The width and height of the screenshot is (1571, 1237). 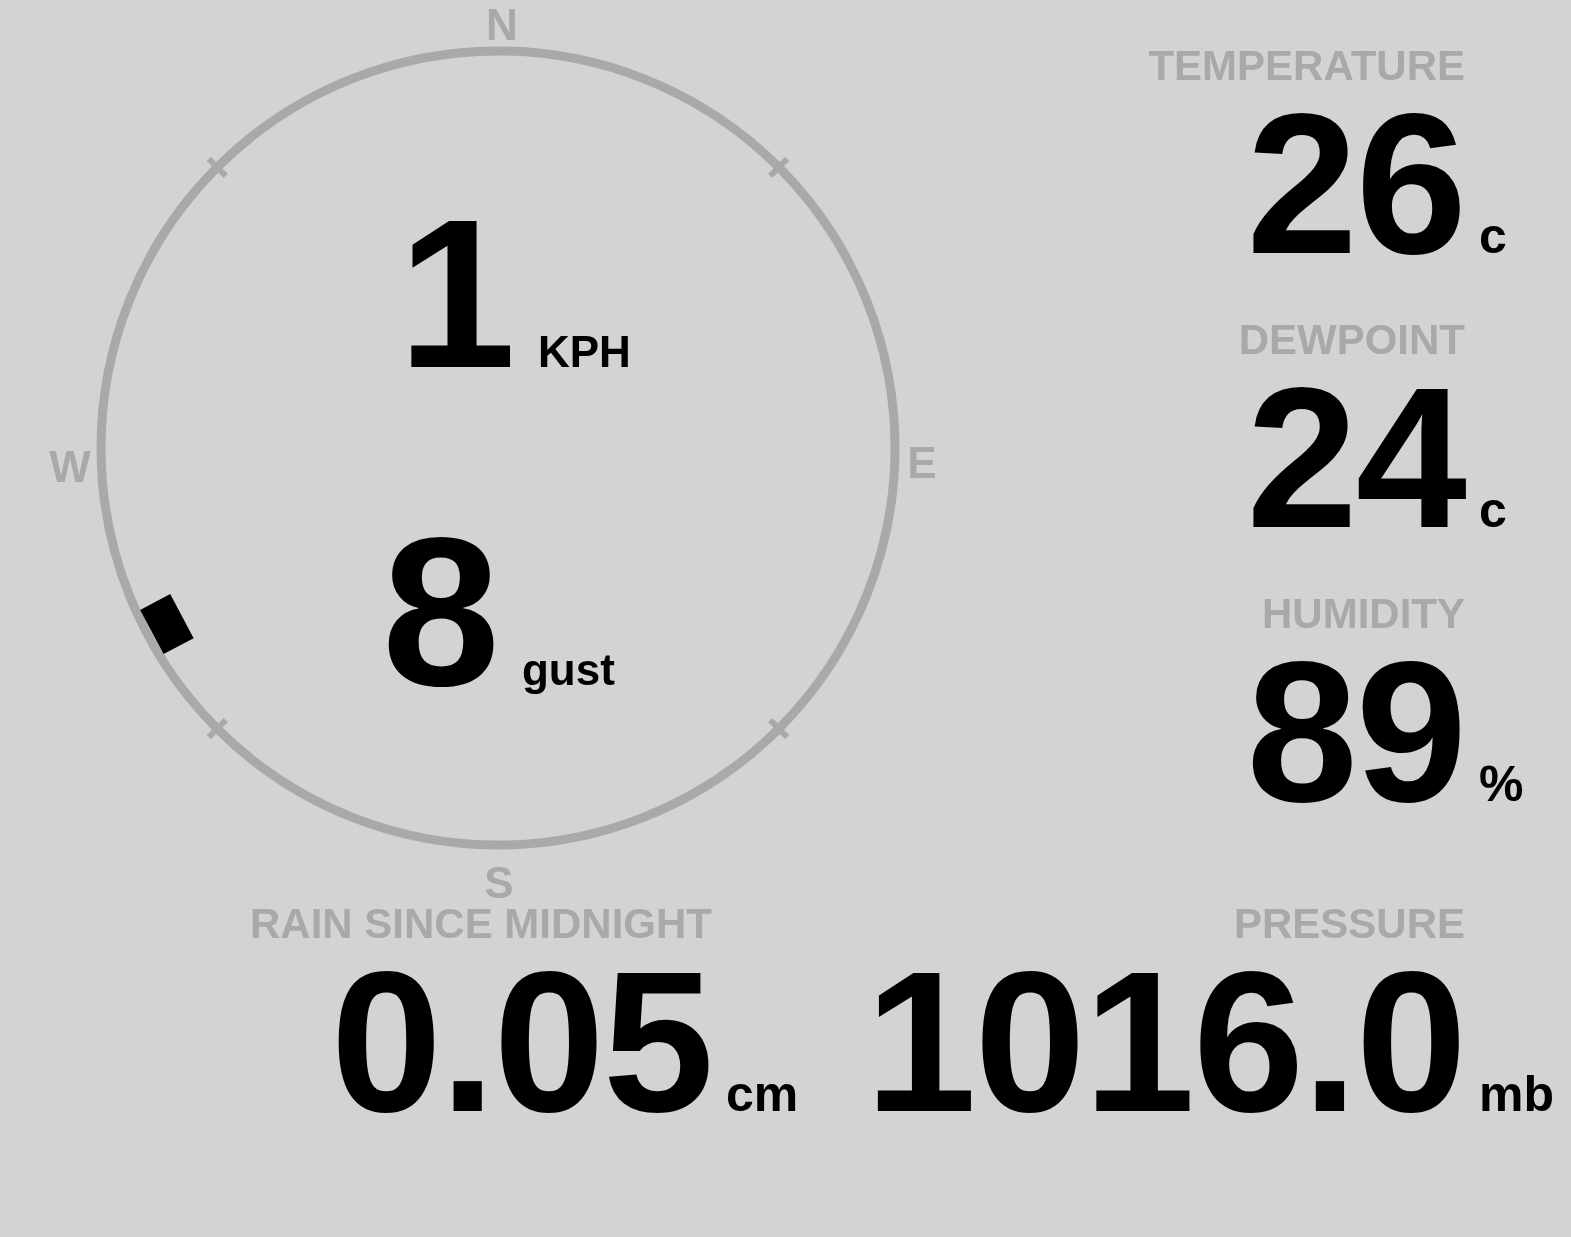 What do you see at coordinates (1355, 184) in the screenshot?
I see `temperature-value: 26` at bounding box center [1355, 184].